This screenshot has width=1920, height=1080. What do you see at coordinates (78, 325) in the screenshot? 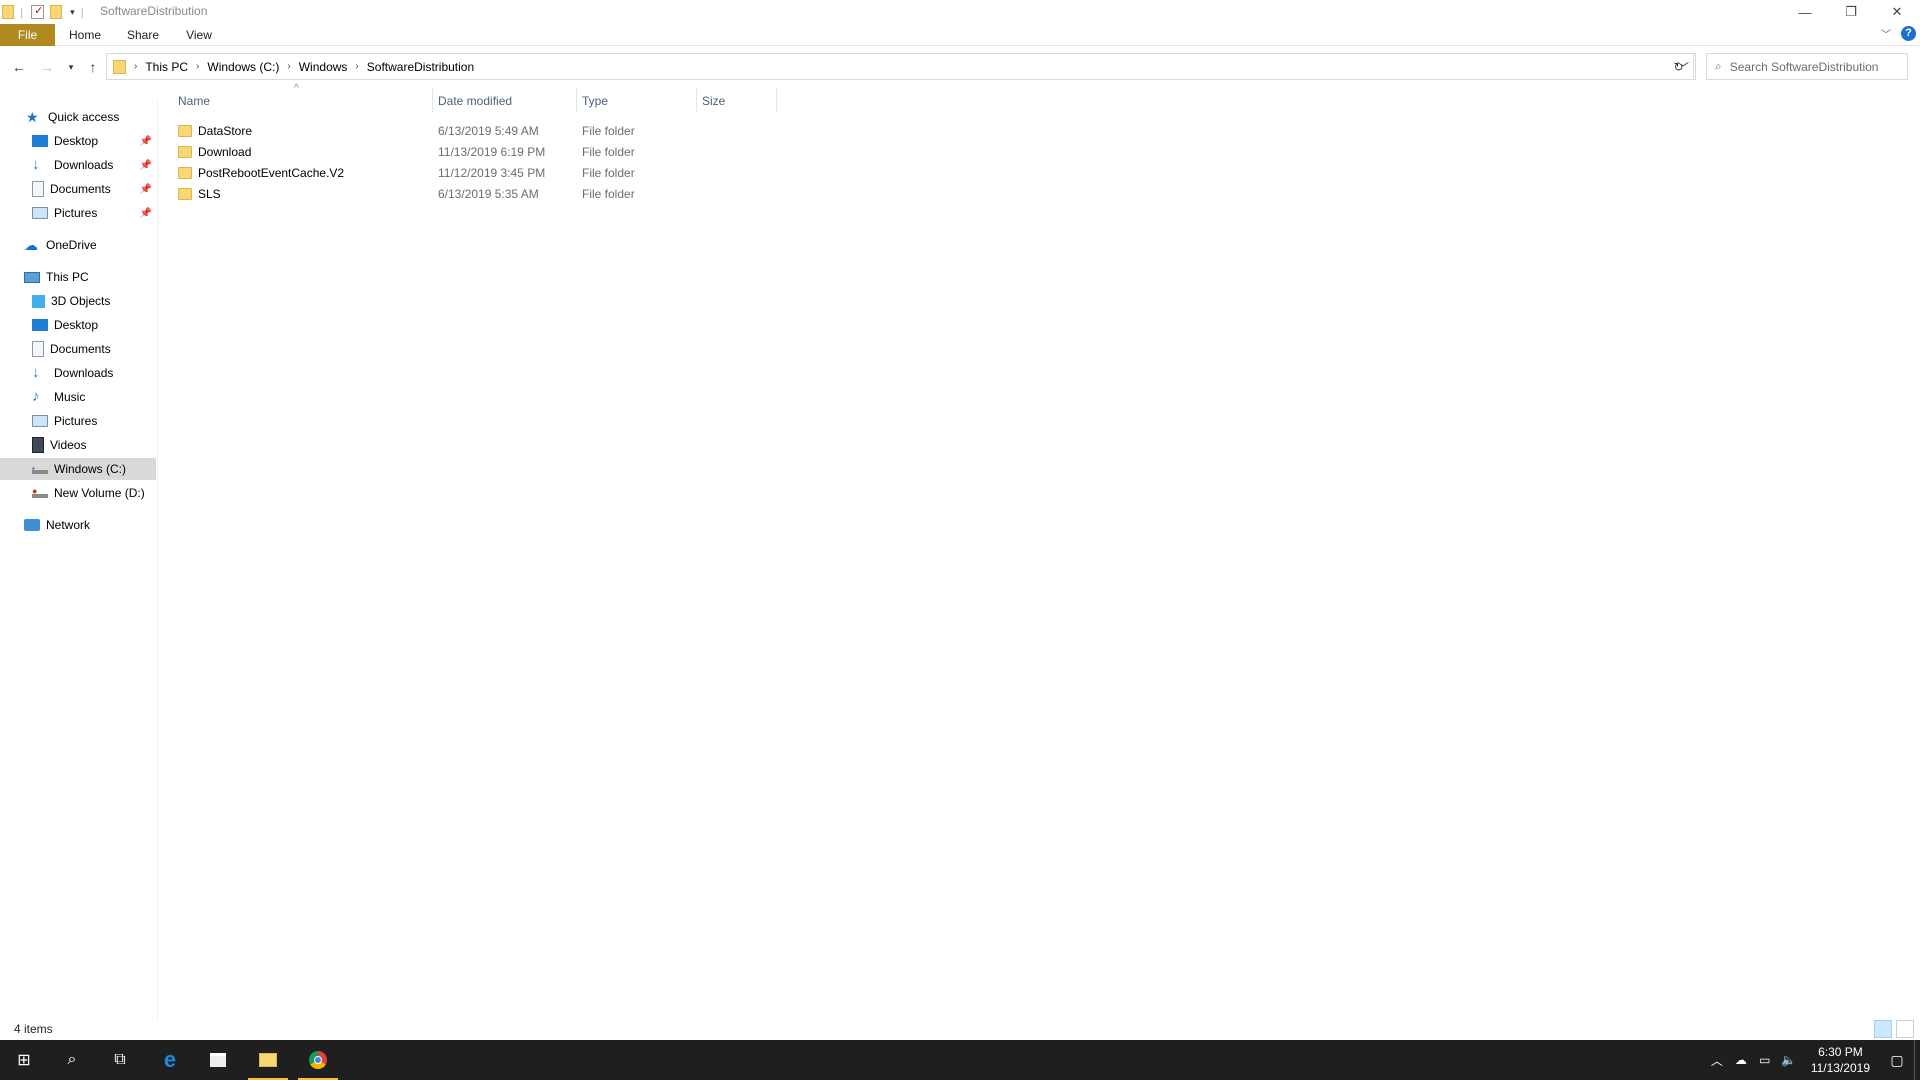
I see `nav-desktop: Desktop` at bounding box center [78, 325].